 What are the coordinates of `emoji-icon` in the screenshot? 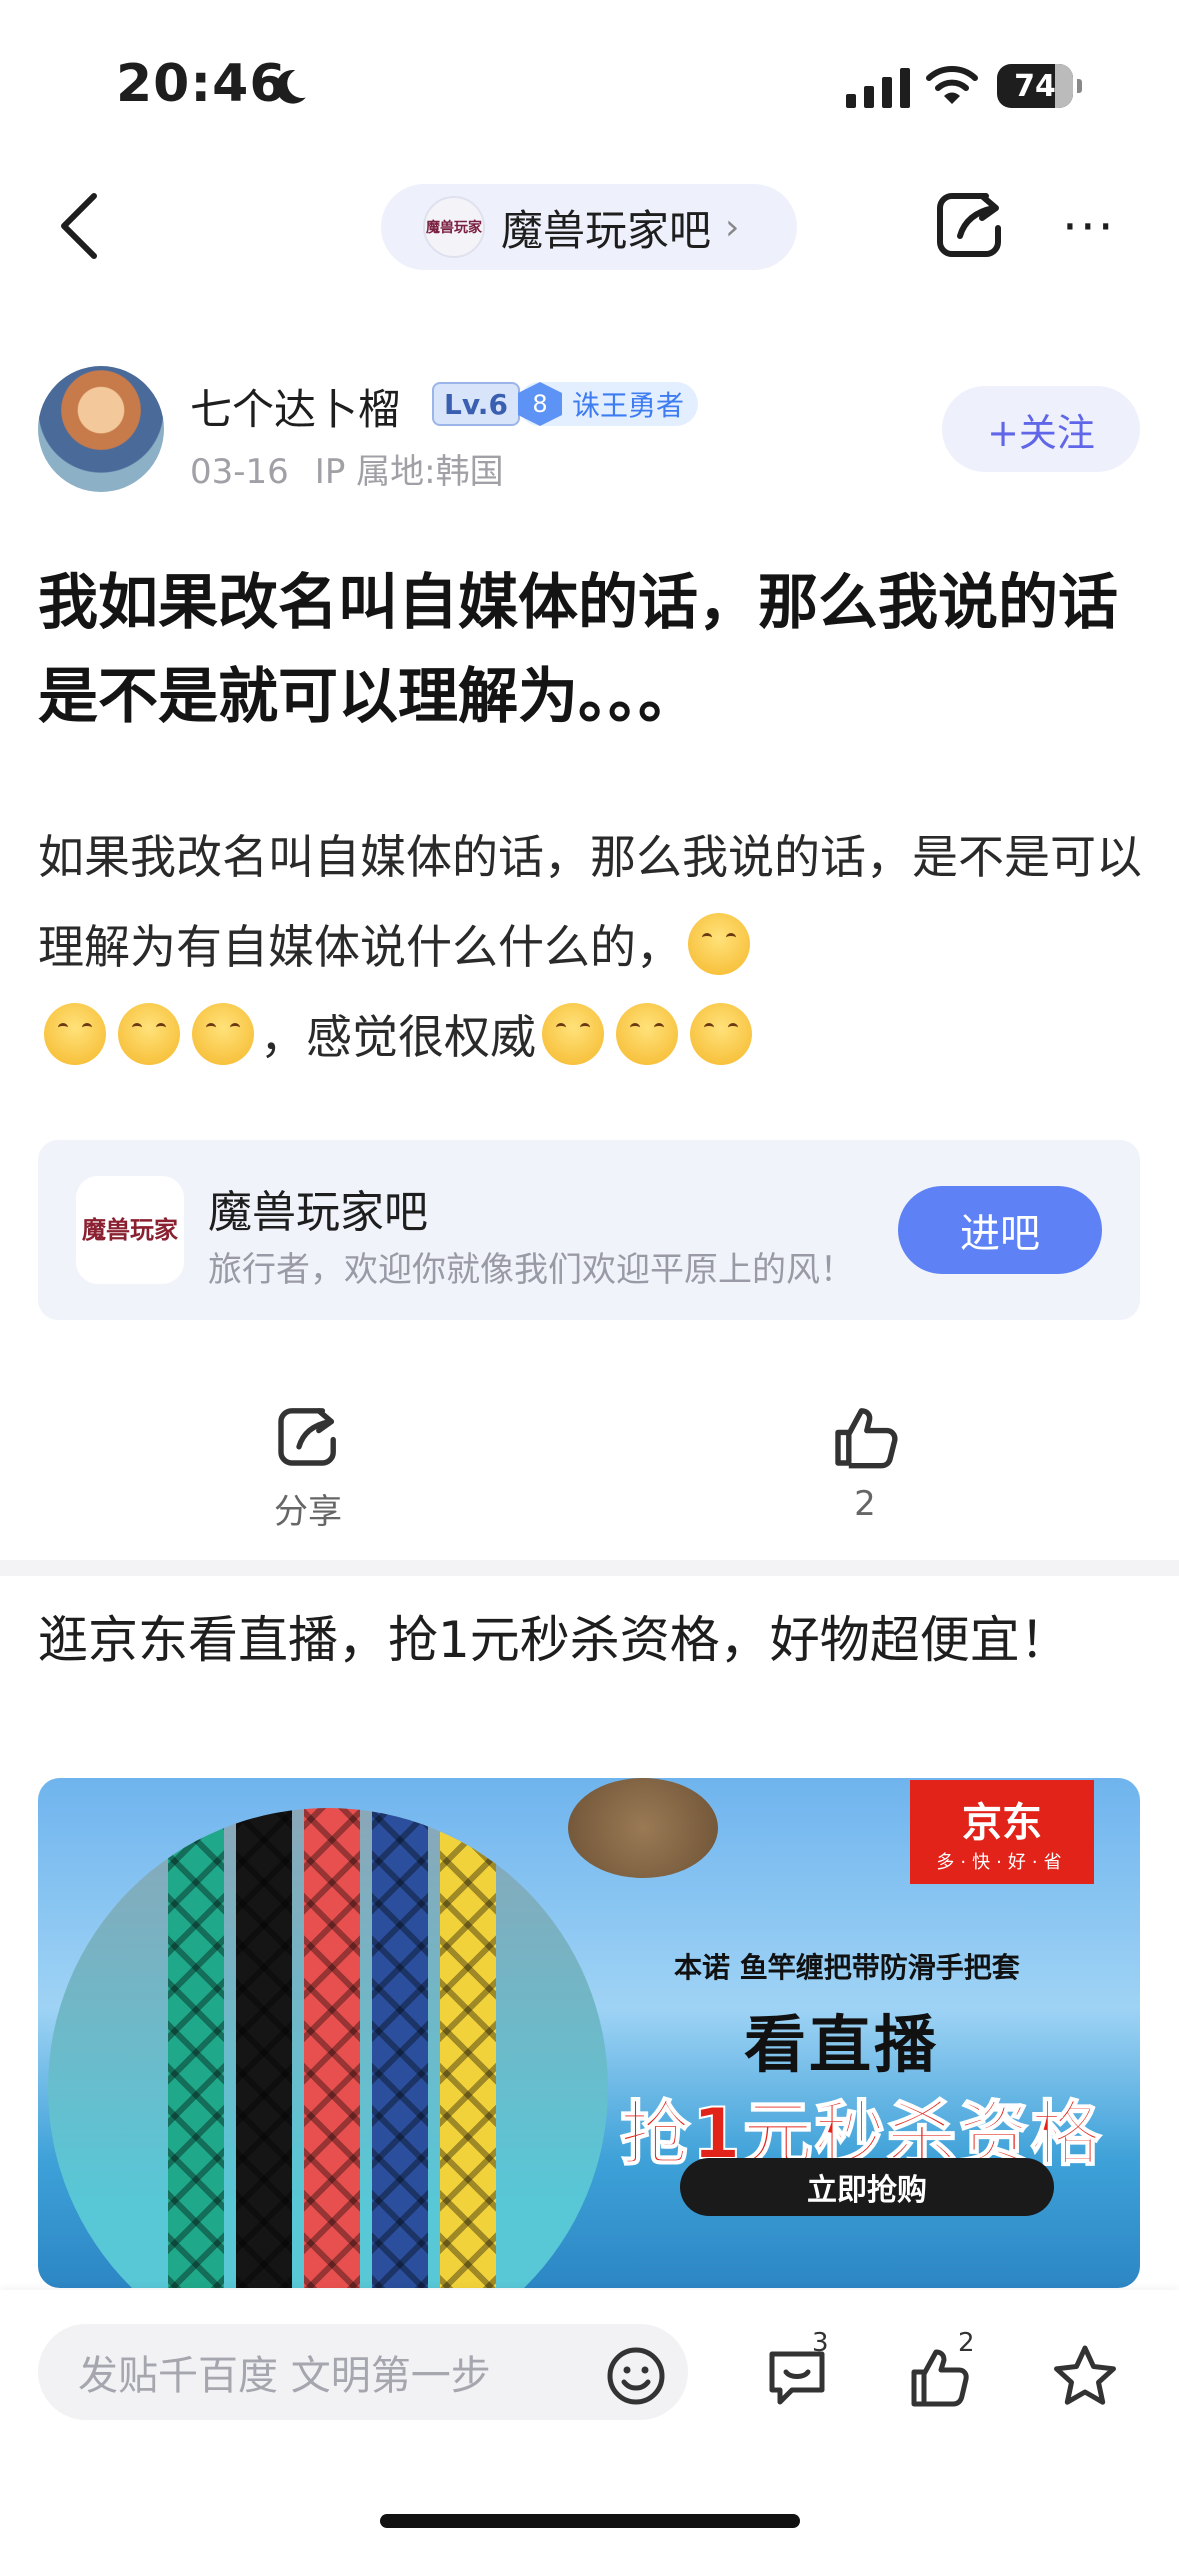 It's located at (636, 2376).